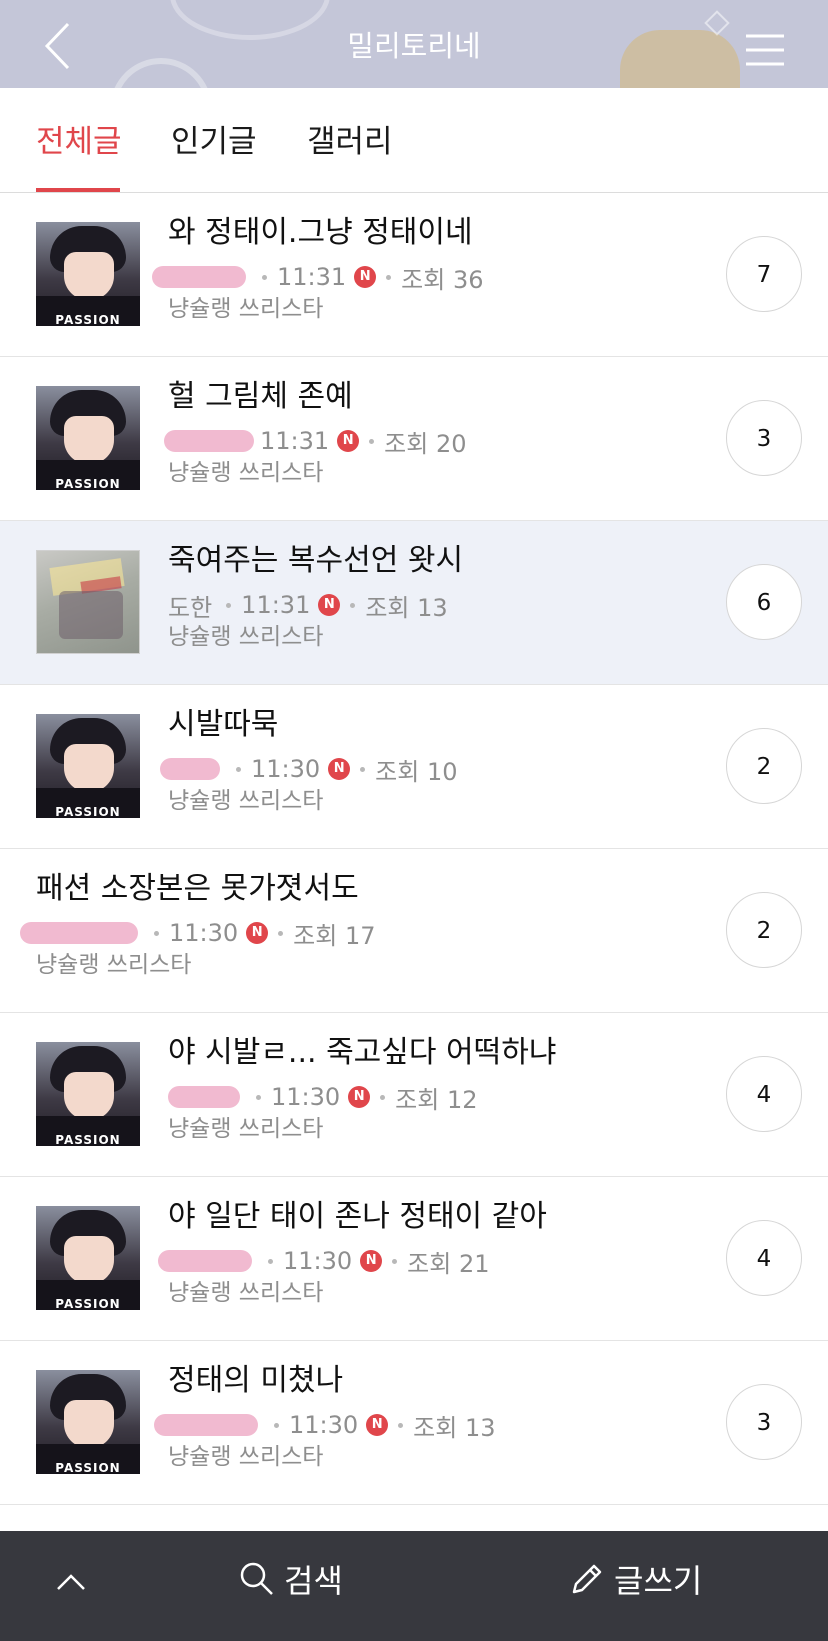  What do you see at coordinates (764, 602) in the screenshot?
I see `comment-count: 6` at bounding box center [764, 602].